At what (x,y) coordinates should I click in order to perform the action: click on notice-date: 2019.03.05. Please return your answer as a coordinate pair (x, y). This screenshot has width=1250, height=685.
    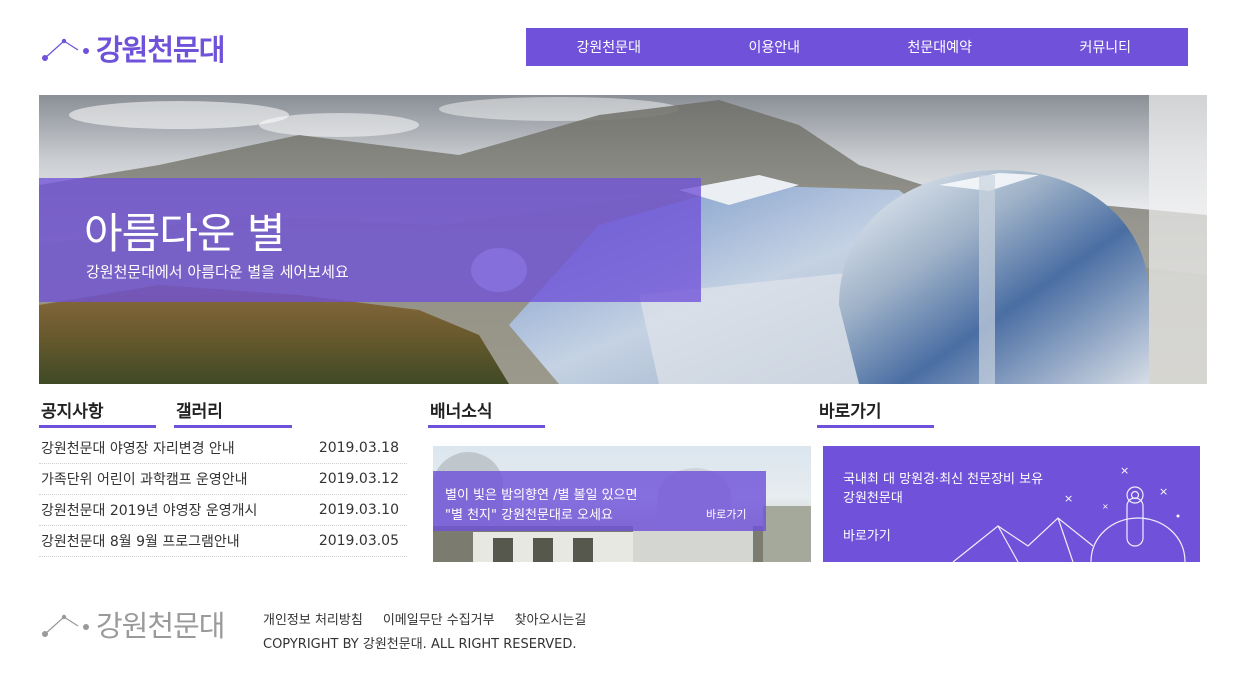
    Looking at the image, I should click on (358, 541).